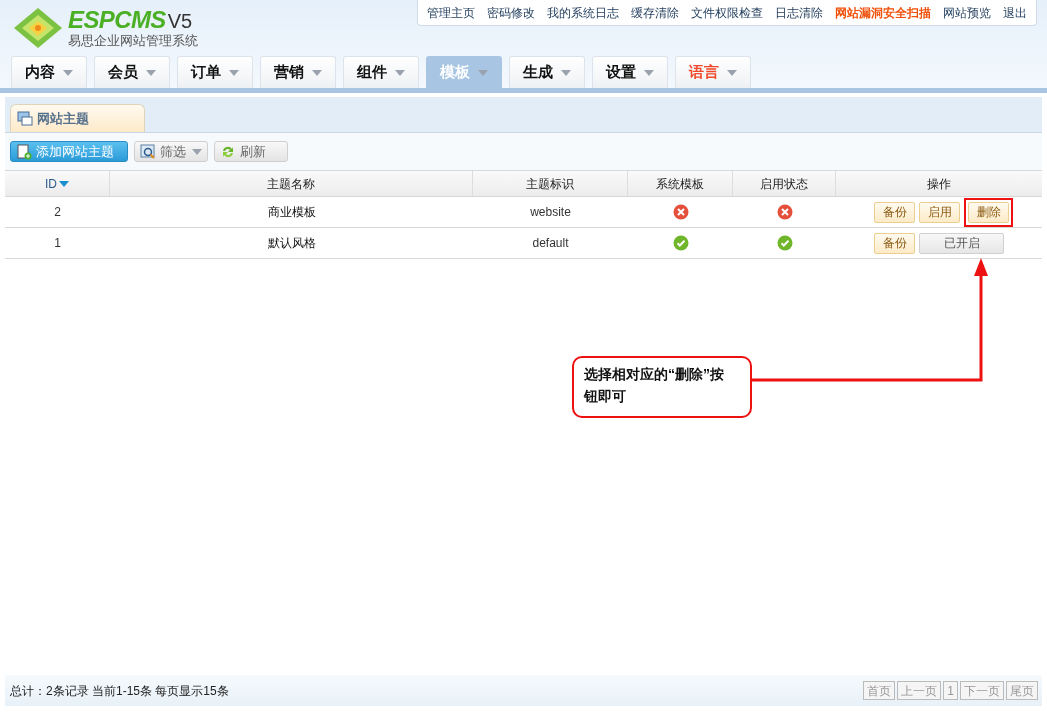 Image resolution: width=1047 pixels, height=712 pixels. I want to click on action-button: 删除, so click(988, 212).